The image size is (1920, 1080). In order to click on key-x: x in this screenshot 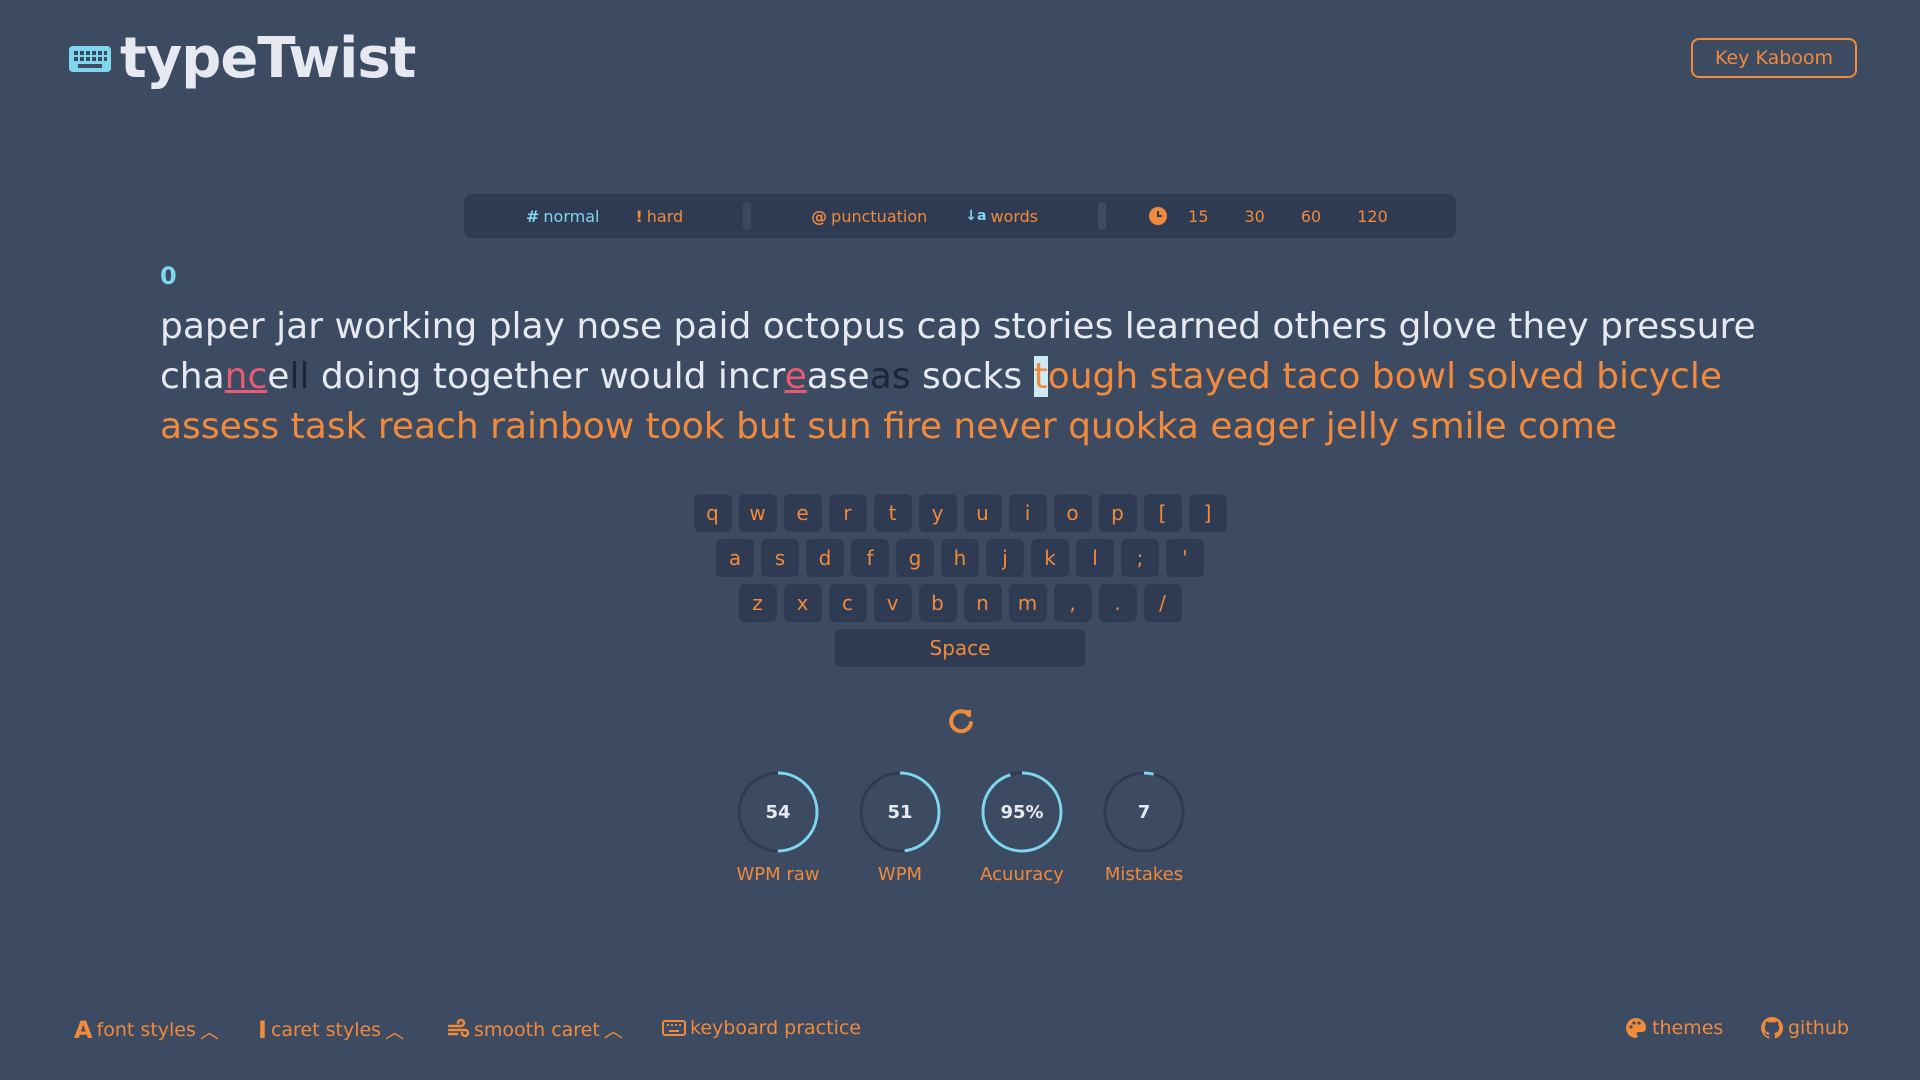, I will do `click(802, 603)`.